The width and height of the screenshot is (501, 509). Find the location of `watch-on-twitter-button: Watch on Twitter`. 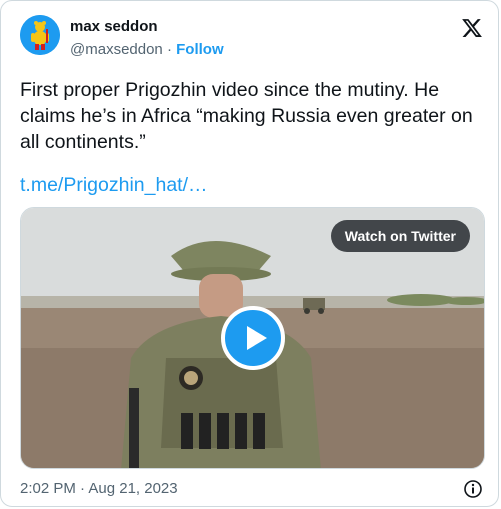

watch-on-twitter-button: Watch on Twitter is located at coordinates (400, 236).